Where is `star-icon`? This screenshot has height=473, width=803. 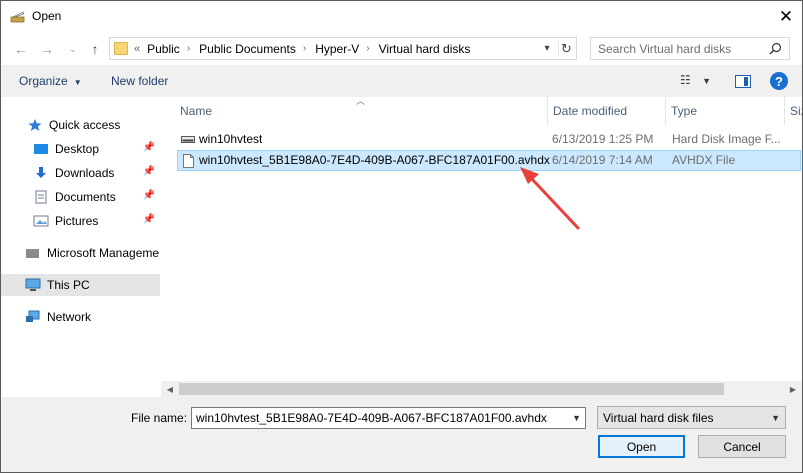
star-icon is located at coordinates (35, 125).